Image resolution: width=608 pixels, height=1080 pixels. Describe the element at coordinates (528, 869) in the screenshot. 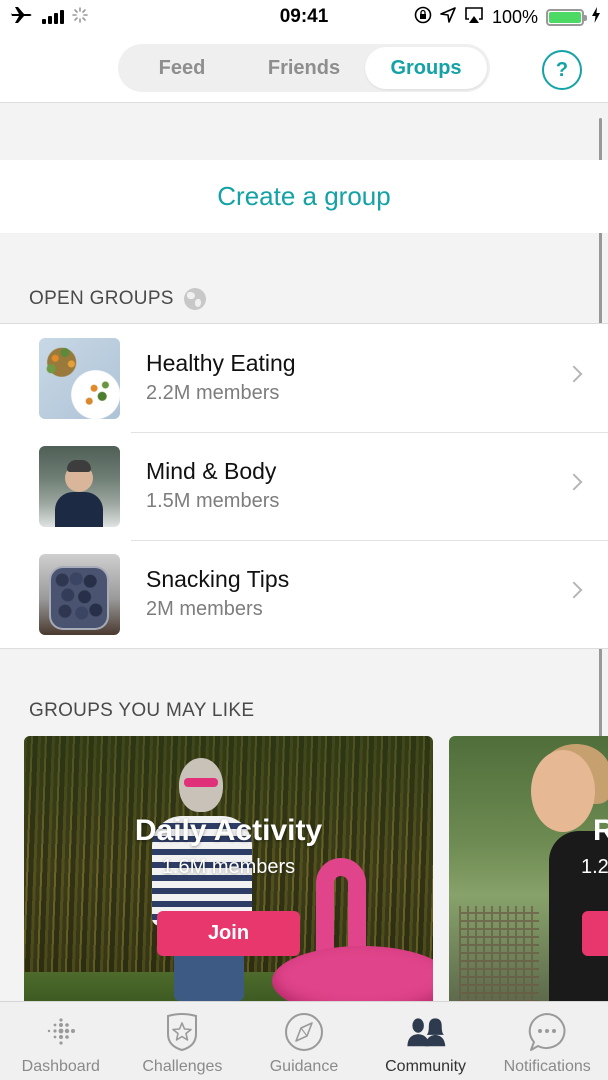

I see `group-card-partial: R 1.2` at that location.